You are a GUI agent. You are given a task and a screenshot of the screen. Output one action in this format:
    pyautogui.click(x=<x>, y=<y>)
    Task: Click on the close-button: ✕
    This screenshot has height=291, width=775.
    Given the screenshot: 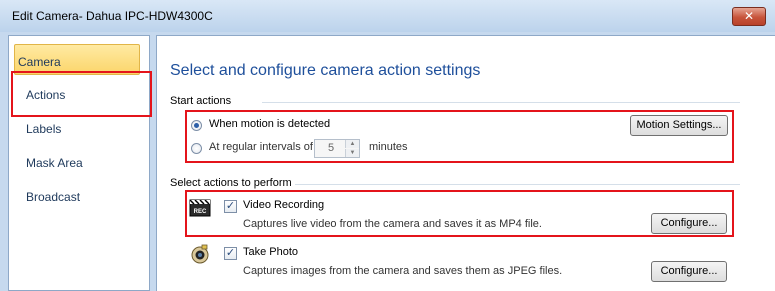 What is the action you would take?
    pyautogui.click(x=749, y=16)
    